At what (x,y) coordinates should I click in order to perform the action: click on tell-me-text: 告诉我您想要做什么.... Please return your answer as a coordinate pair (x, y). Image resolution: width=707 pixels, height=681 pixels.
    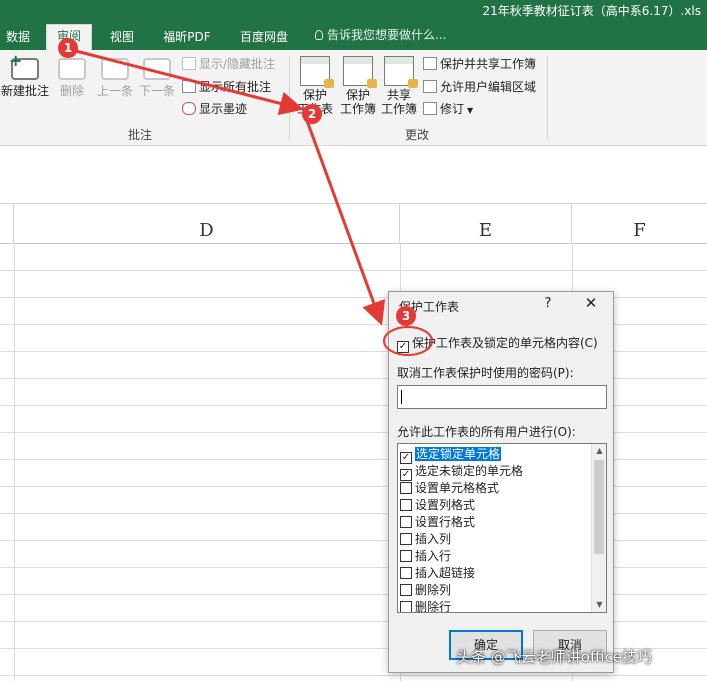
    Looking at the image, I should click on (387, 35).